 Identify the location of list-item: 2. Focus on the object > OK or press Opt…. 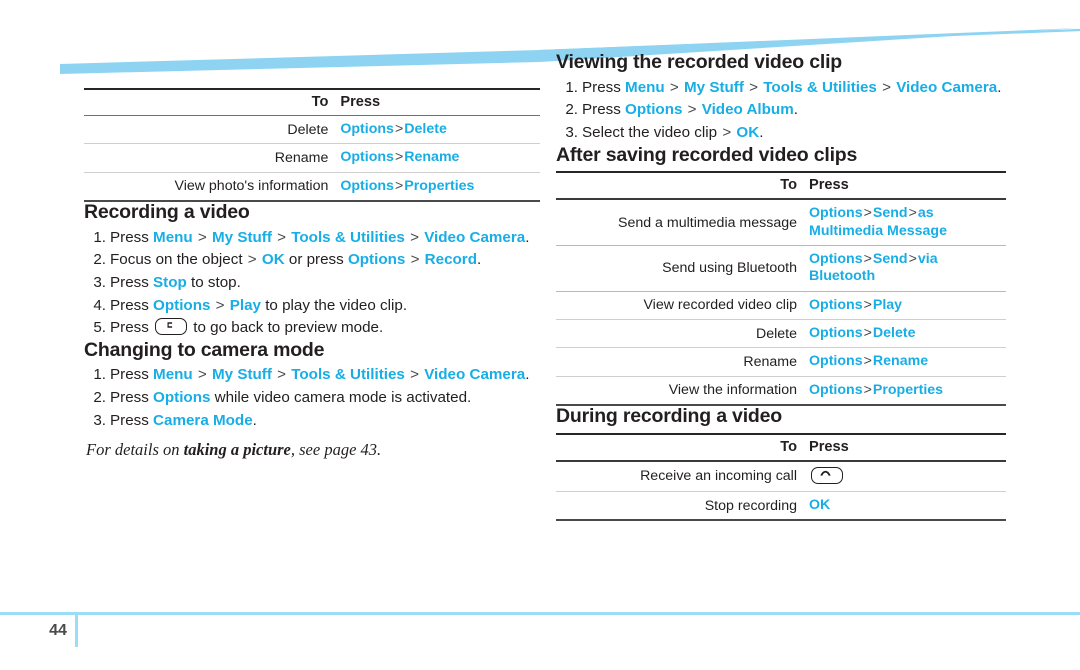
(312, 260).